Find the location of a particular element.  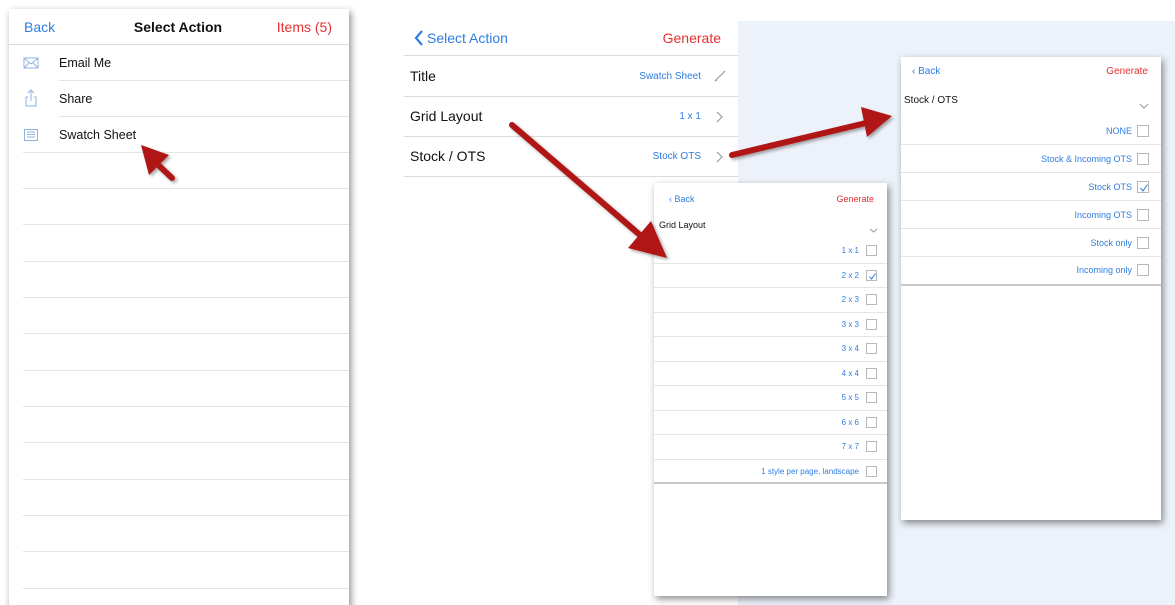

setting-row-stock-ots: Stock / OTS Stock OTS is located at coordinates (571, 157).